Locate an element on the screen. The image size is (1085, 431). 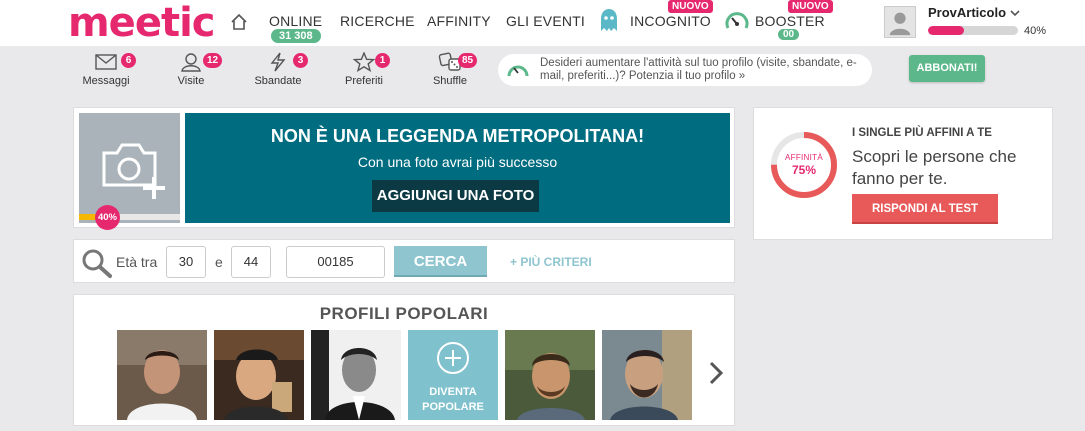
online-count-badge: 31 308 is located at coordinates (296, 36).